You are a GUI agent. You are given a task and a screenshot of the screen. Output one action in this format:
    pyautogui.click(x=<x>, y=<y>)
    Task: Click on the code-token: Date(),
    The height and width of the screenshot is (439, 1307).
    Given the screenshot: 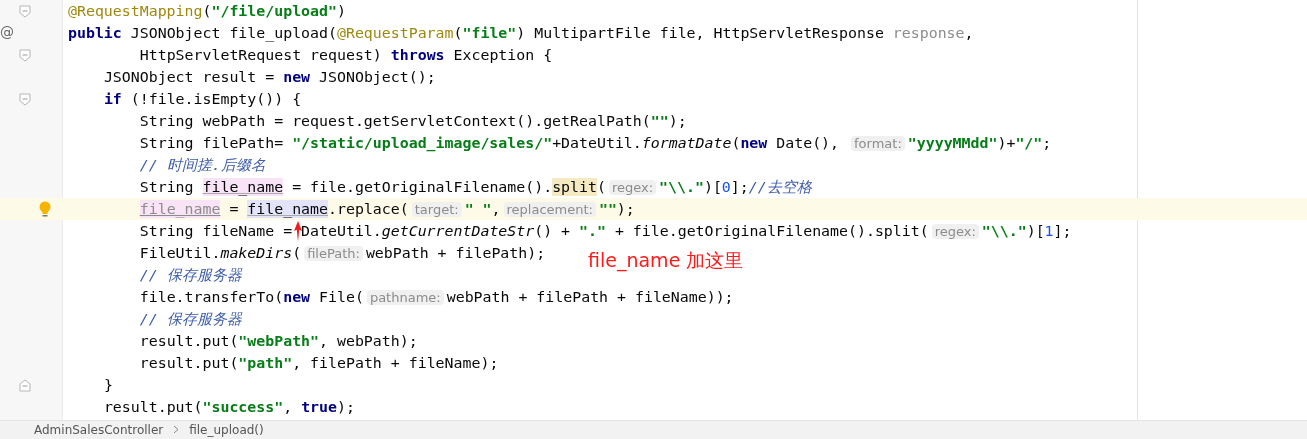 What is the action you would take?
    pyautogui.click(x=808, y=143)
    